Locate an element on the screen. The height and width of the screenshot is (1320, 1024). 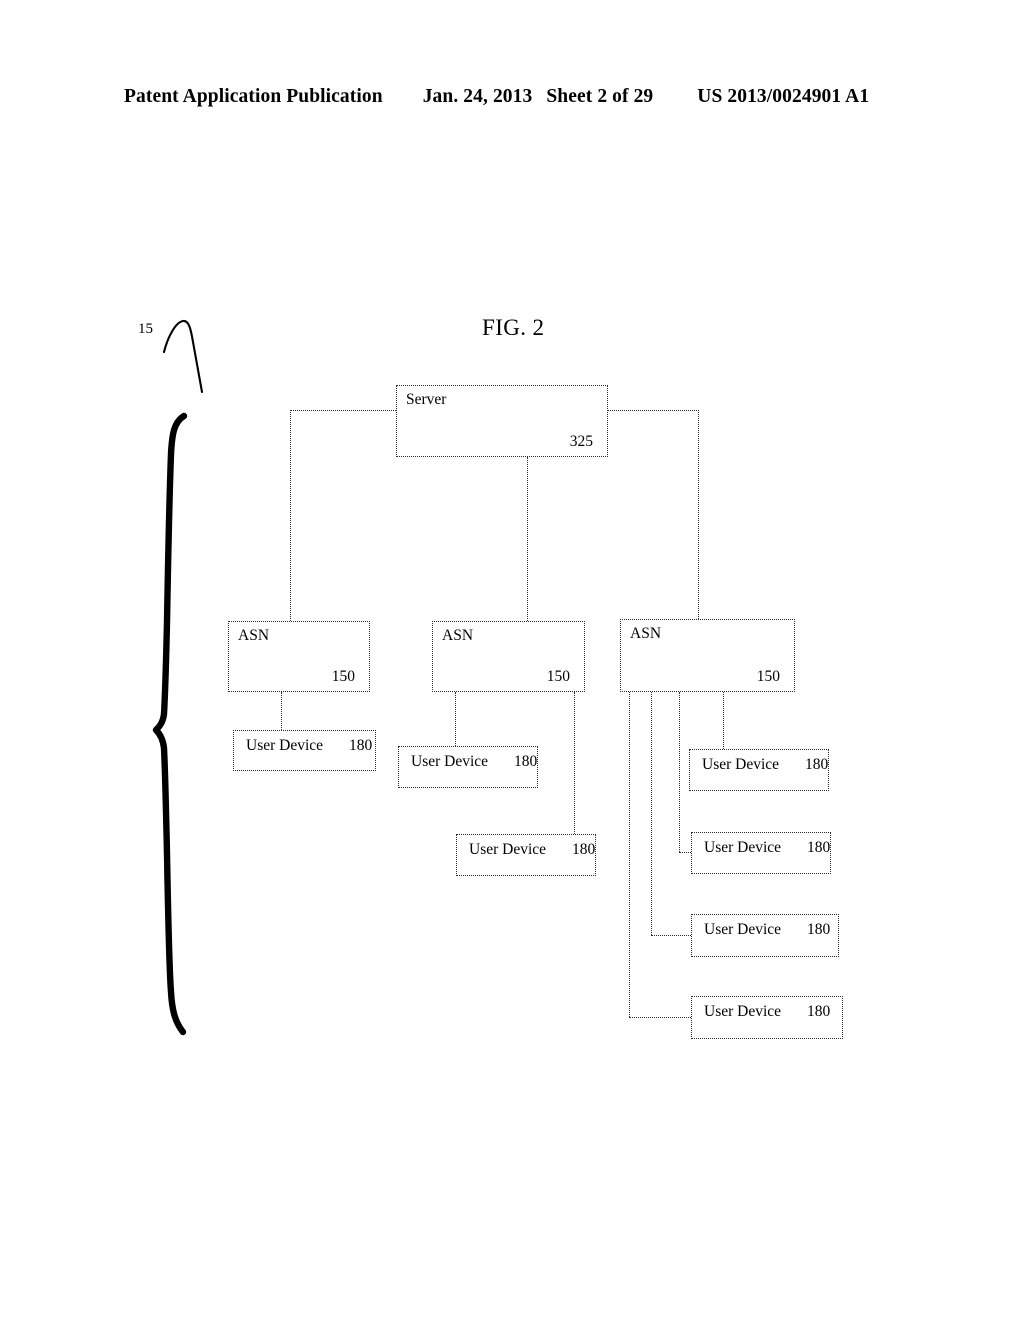
user-device-3-text: User Device 180 is located at coordinates (532, 850).